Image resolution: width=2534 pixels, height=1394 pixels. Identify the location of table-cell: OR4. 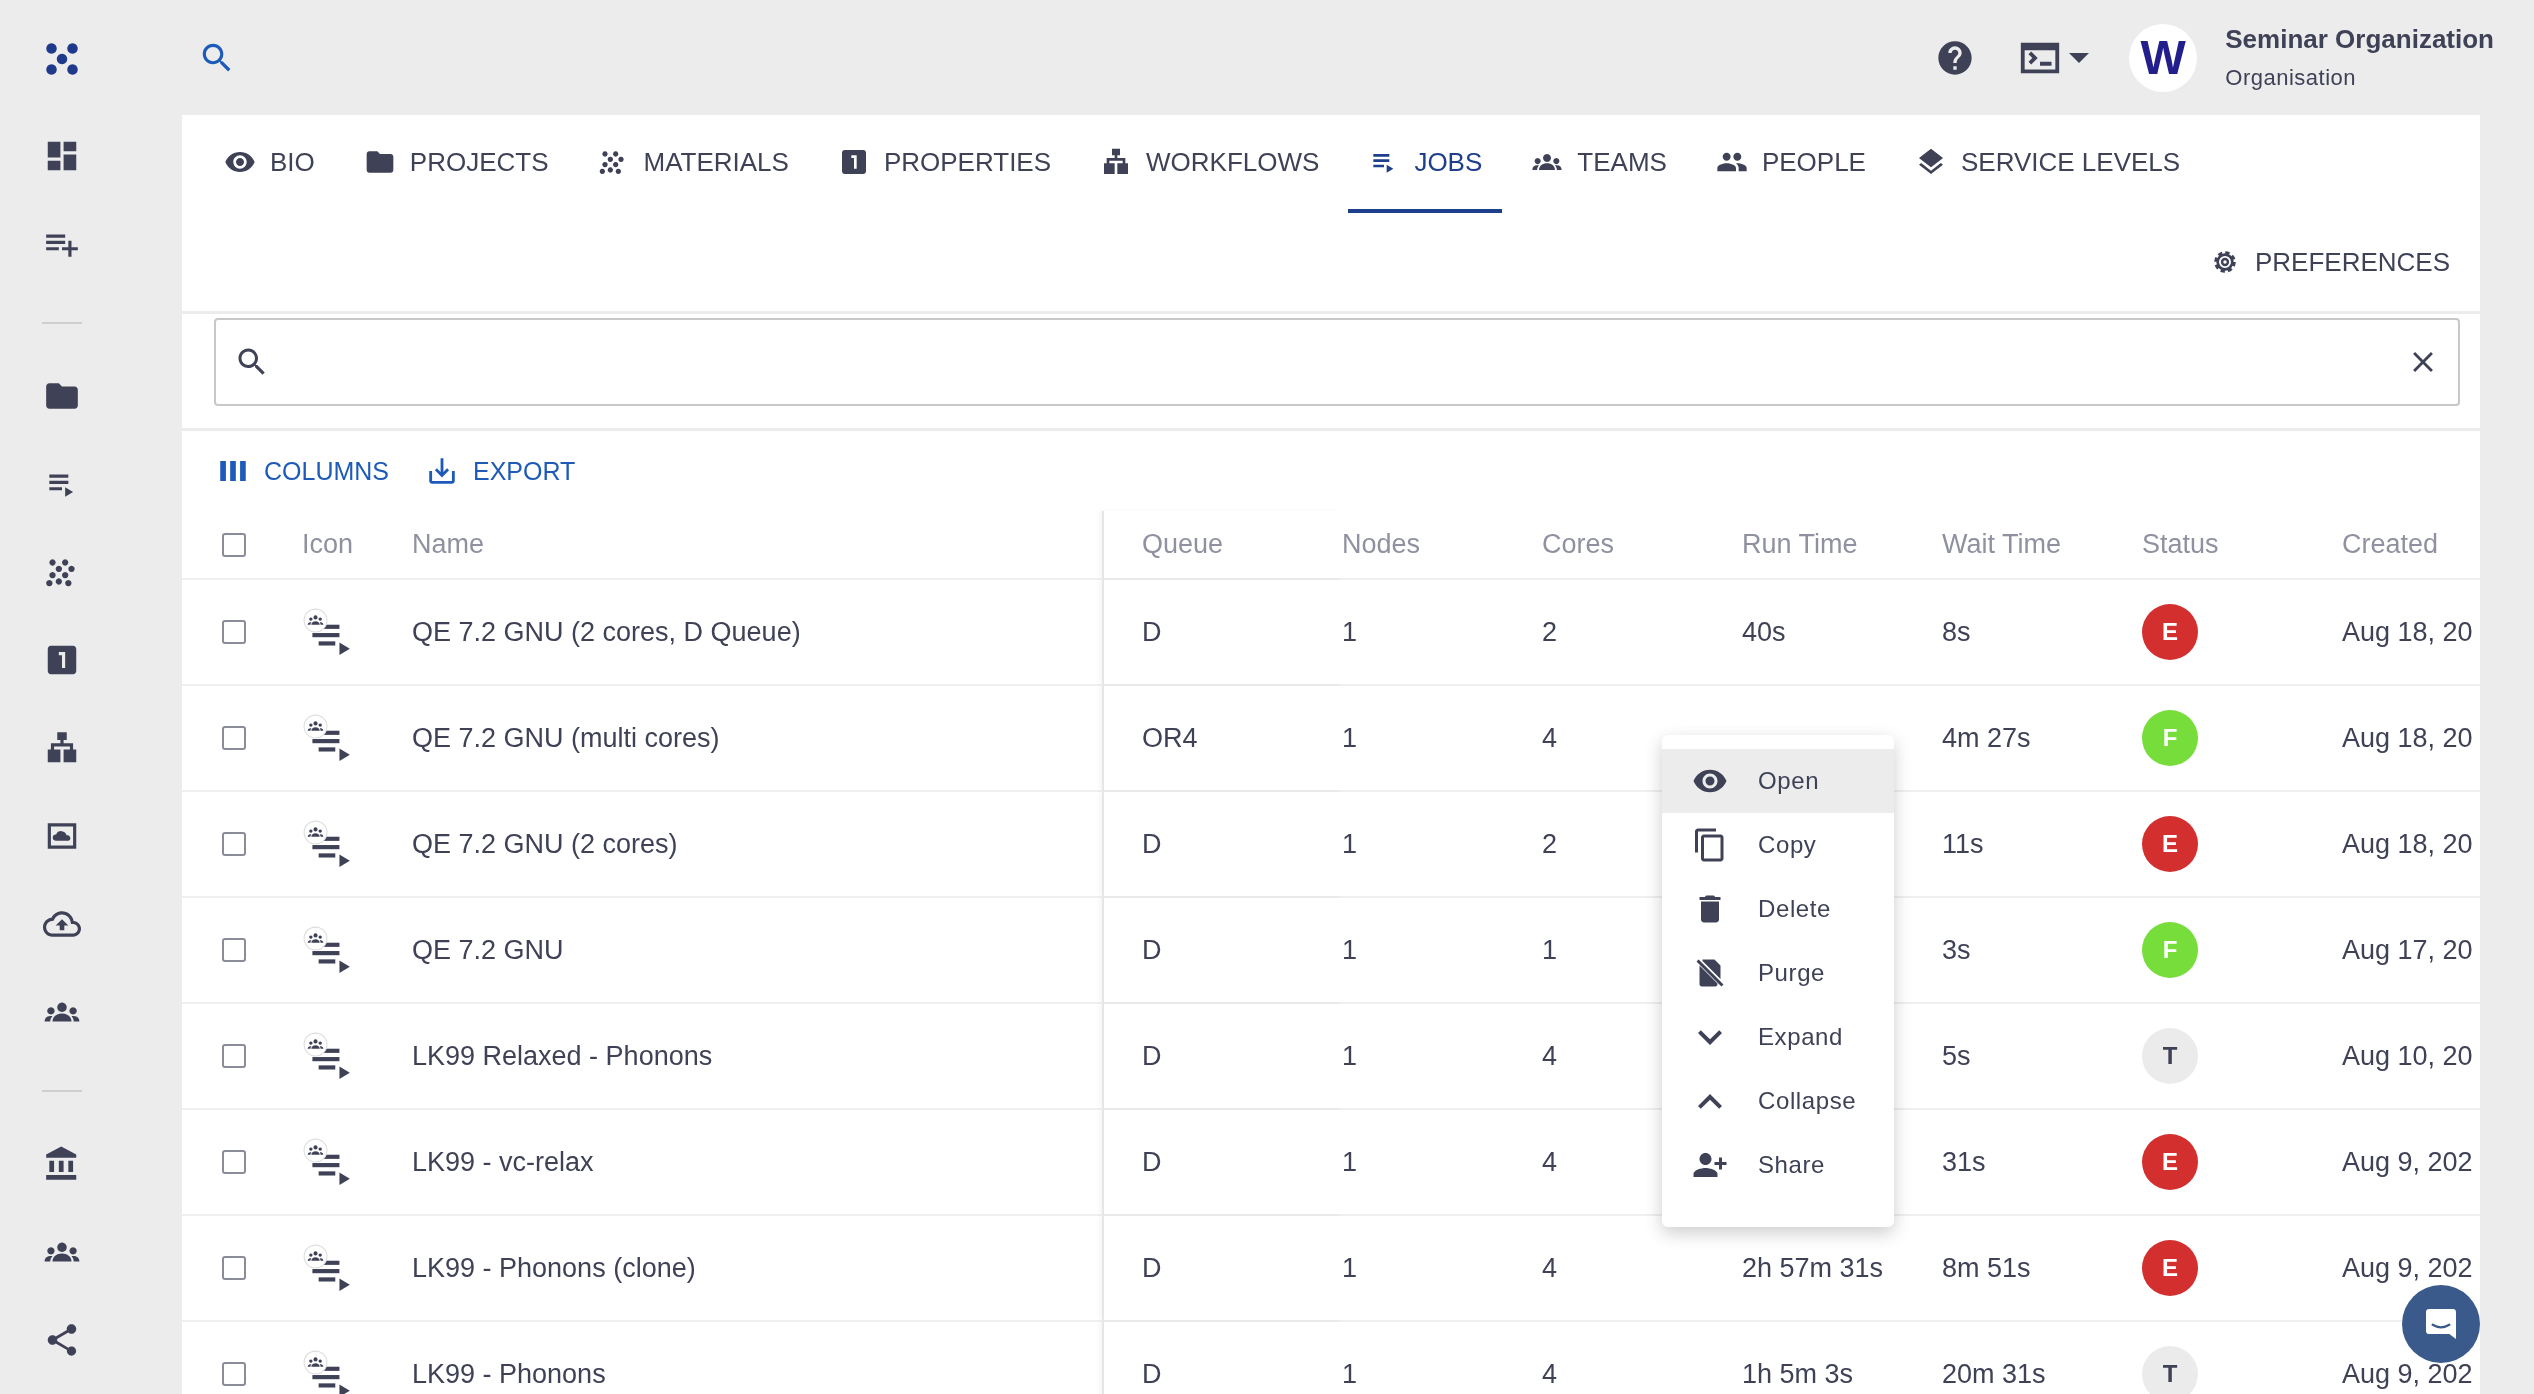
(1170, 738).